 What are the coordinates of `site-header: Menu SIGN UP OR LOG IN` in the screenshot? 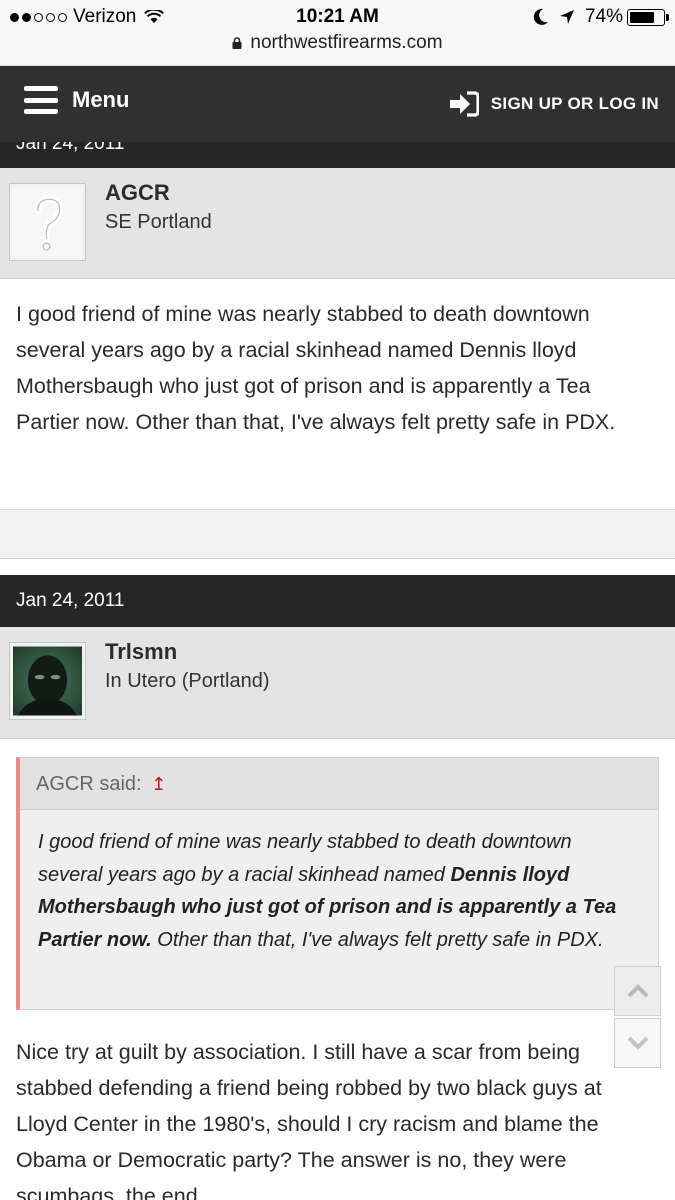 It's located at (337, 104).